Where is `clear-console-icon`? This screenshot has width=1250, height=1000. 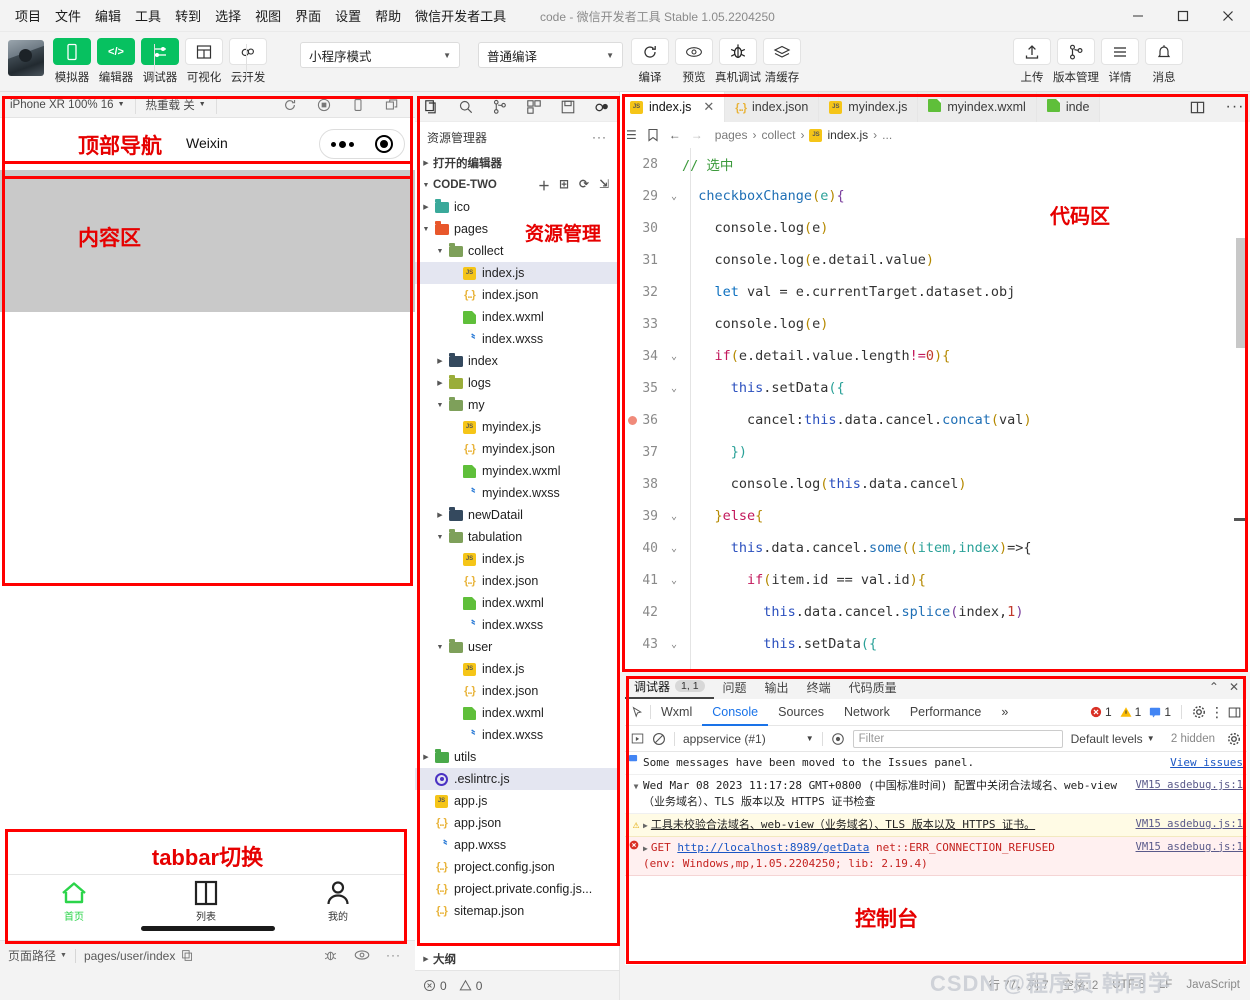
clear-console-icon is located at coordinates (659, 739).